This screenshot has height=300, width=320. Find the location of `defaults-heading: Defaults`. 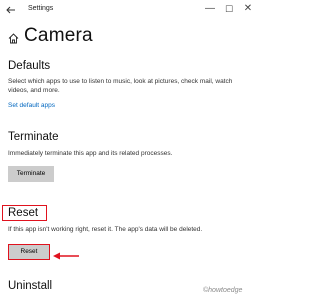

defaults-heading: Defaults is located at coordinates (29, 66).